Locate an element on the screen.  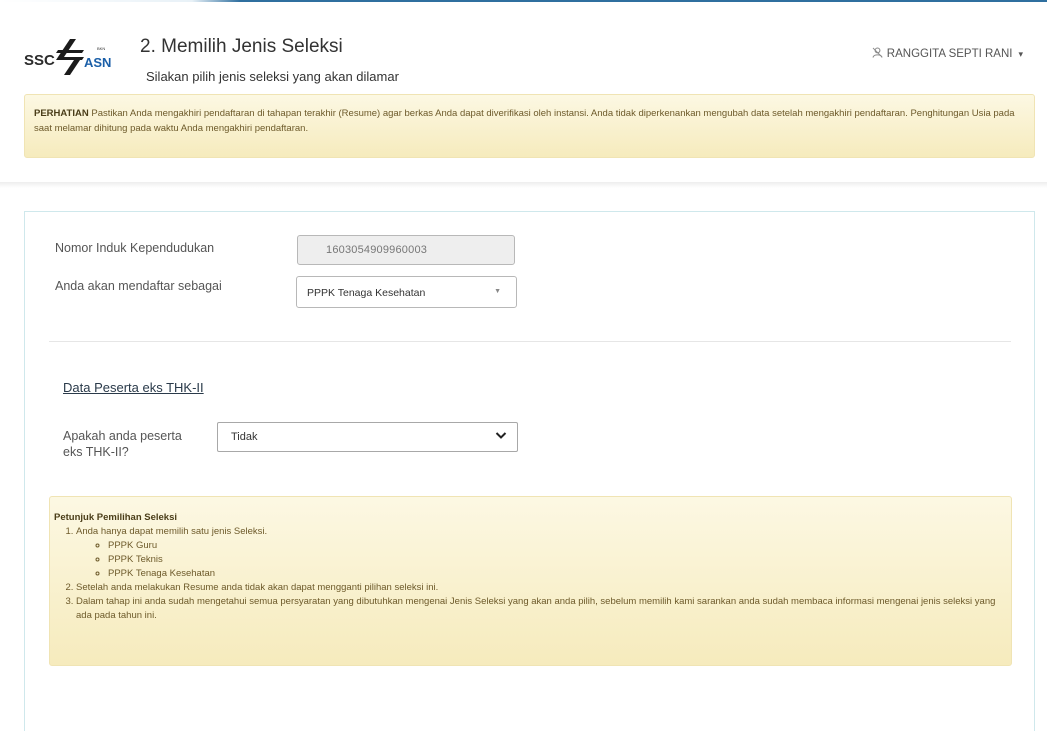
sscasn-logo: SSC ASN BKN is located at coordinates (70, 56).